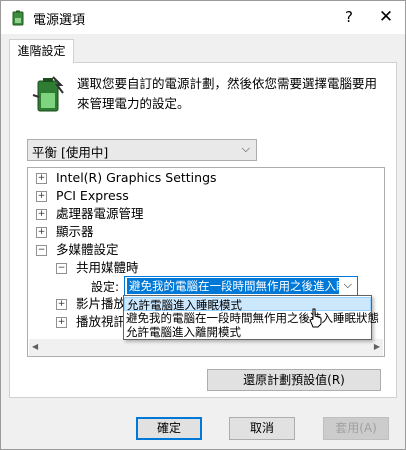 The width and height of the screenshot is (406, 450). Describe the element at coordinates (70, 152) in the screenshot. I see `power-plan-value: 平衡 [使用中]` at that location.